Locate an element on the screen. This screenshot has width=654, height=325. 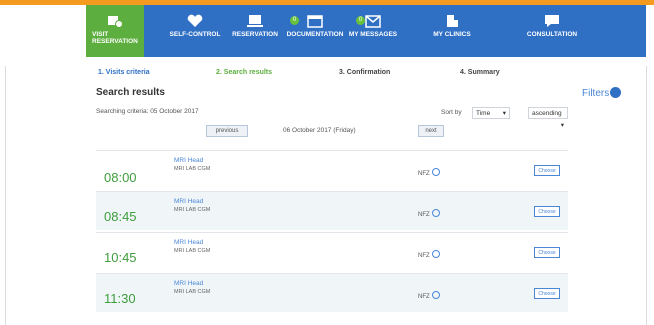
sort-order-value: ascending is located at coordinates (547, 113).